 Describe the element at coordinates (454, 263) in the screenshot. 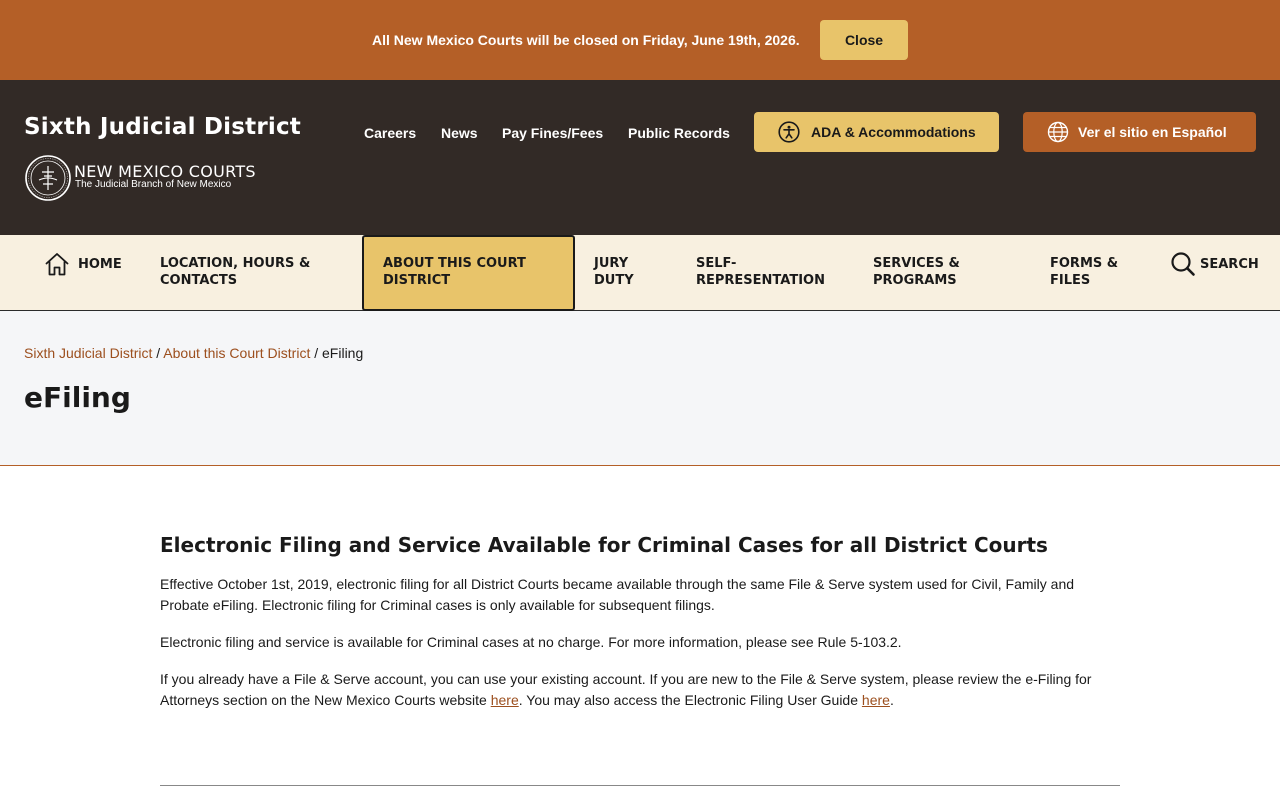

I see `nav-label-line: ABOUT THIS COURT` at that location.